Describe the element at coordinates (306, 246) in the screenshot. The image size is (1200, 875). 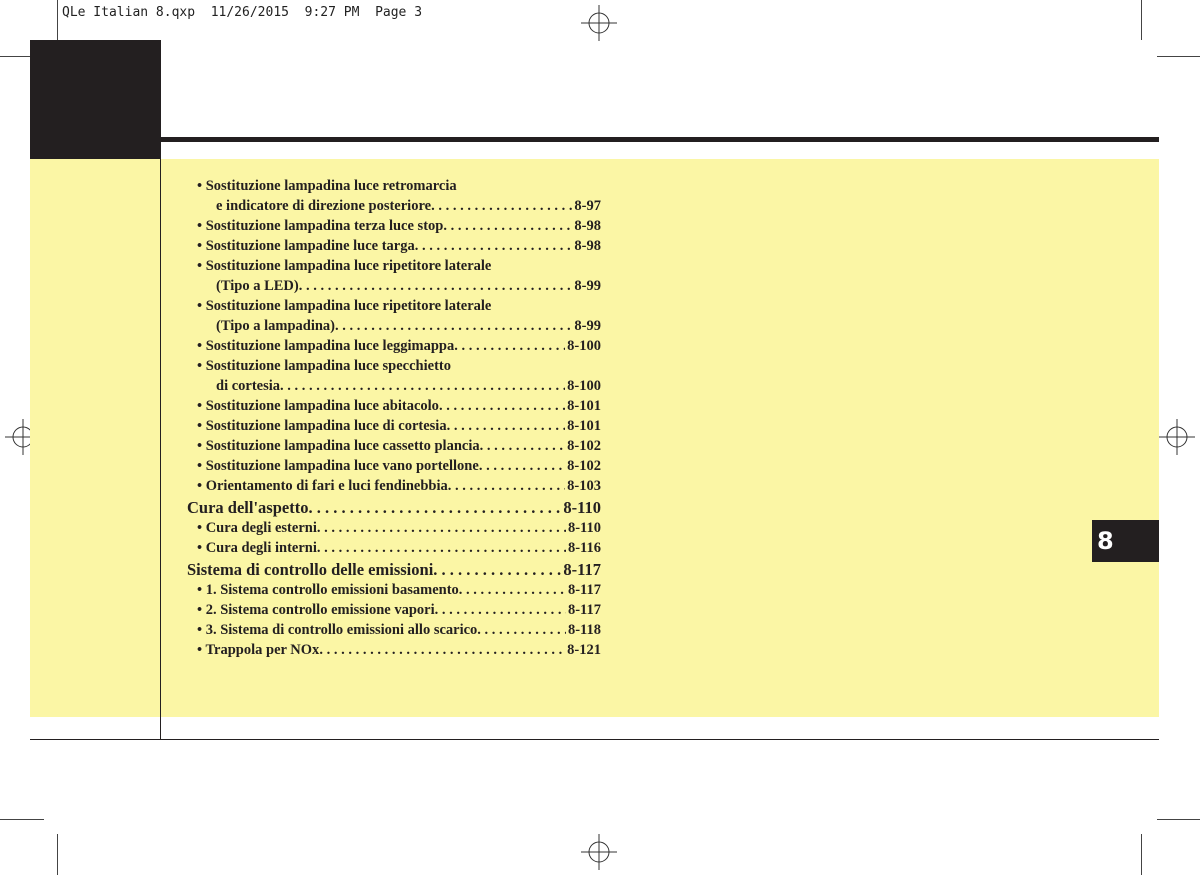
I see `toc-entry-title: • Sostituzione lampadine luce targa` at that location.